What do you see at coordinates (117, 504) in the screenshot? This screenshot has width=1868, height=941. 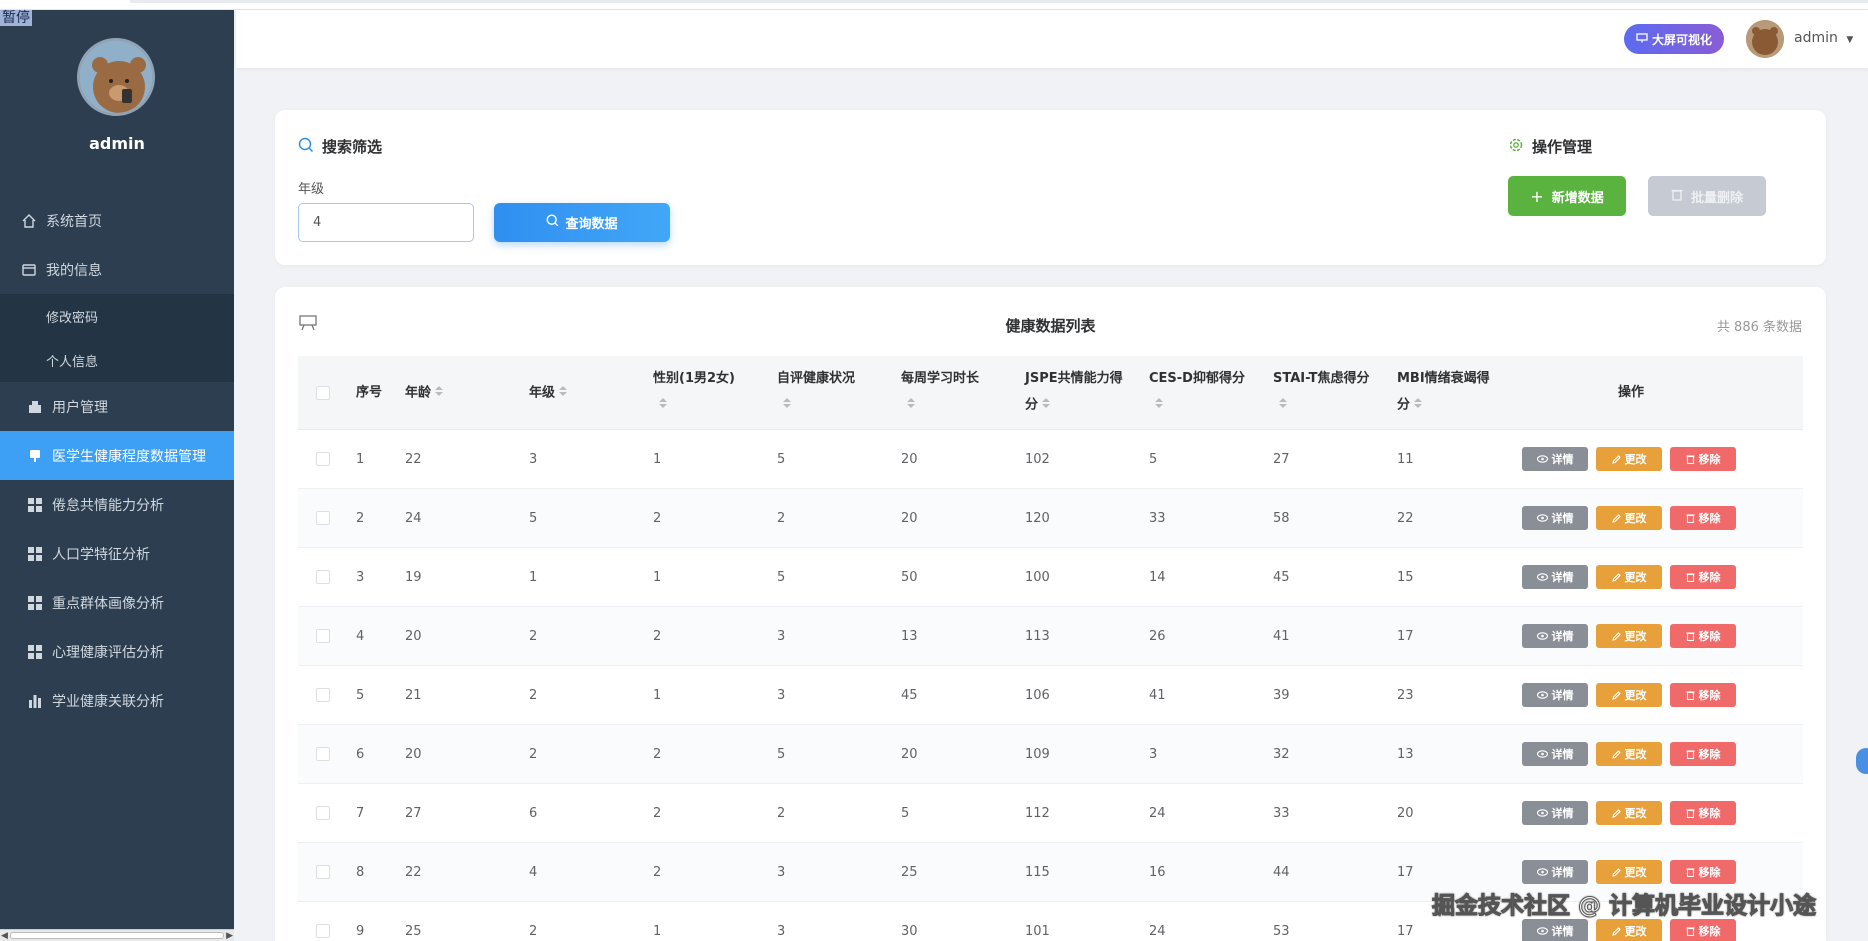 I see `sidebar-item-burnout-empathy: 倦怠共情能力分析` at bounding box center [117, 504].